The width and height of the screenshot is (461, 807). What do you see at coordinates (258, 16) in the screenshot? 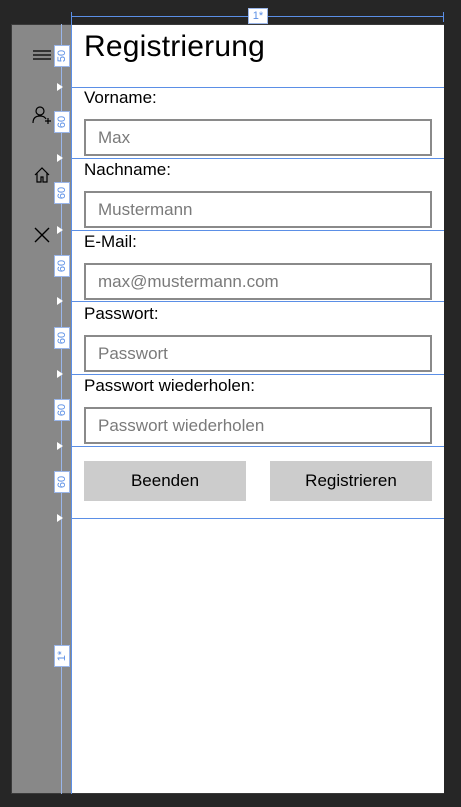
I see `column-width-badge: 1*` at bounding box center [258, 16].